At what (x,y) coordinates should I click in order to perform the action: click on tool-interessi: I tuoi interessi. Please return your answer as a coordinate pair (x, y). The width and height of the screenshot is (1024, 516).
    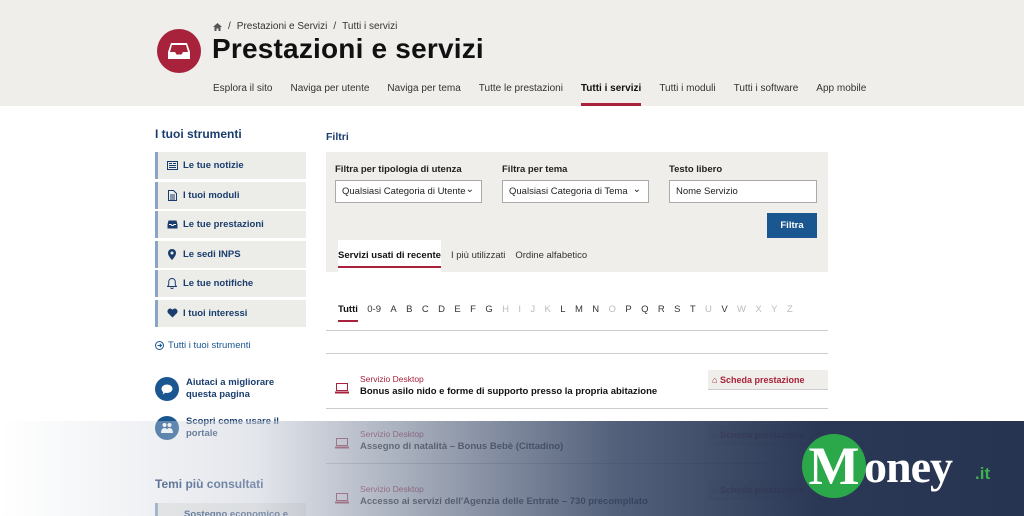
    Looking at the image, I should click on (230, 313).